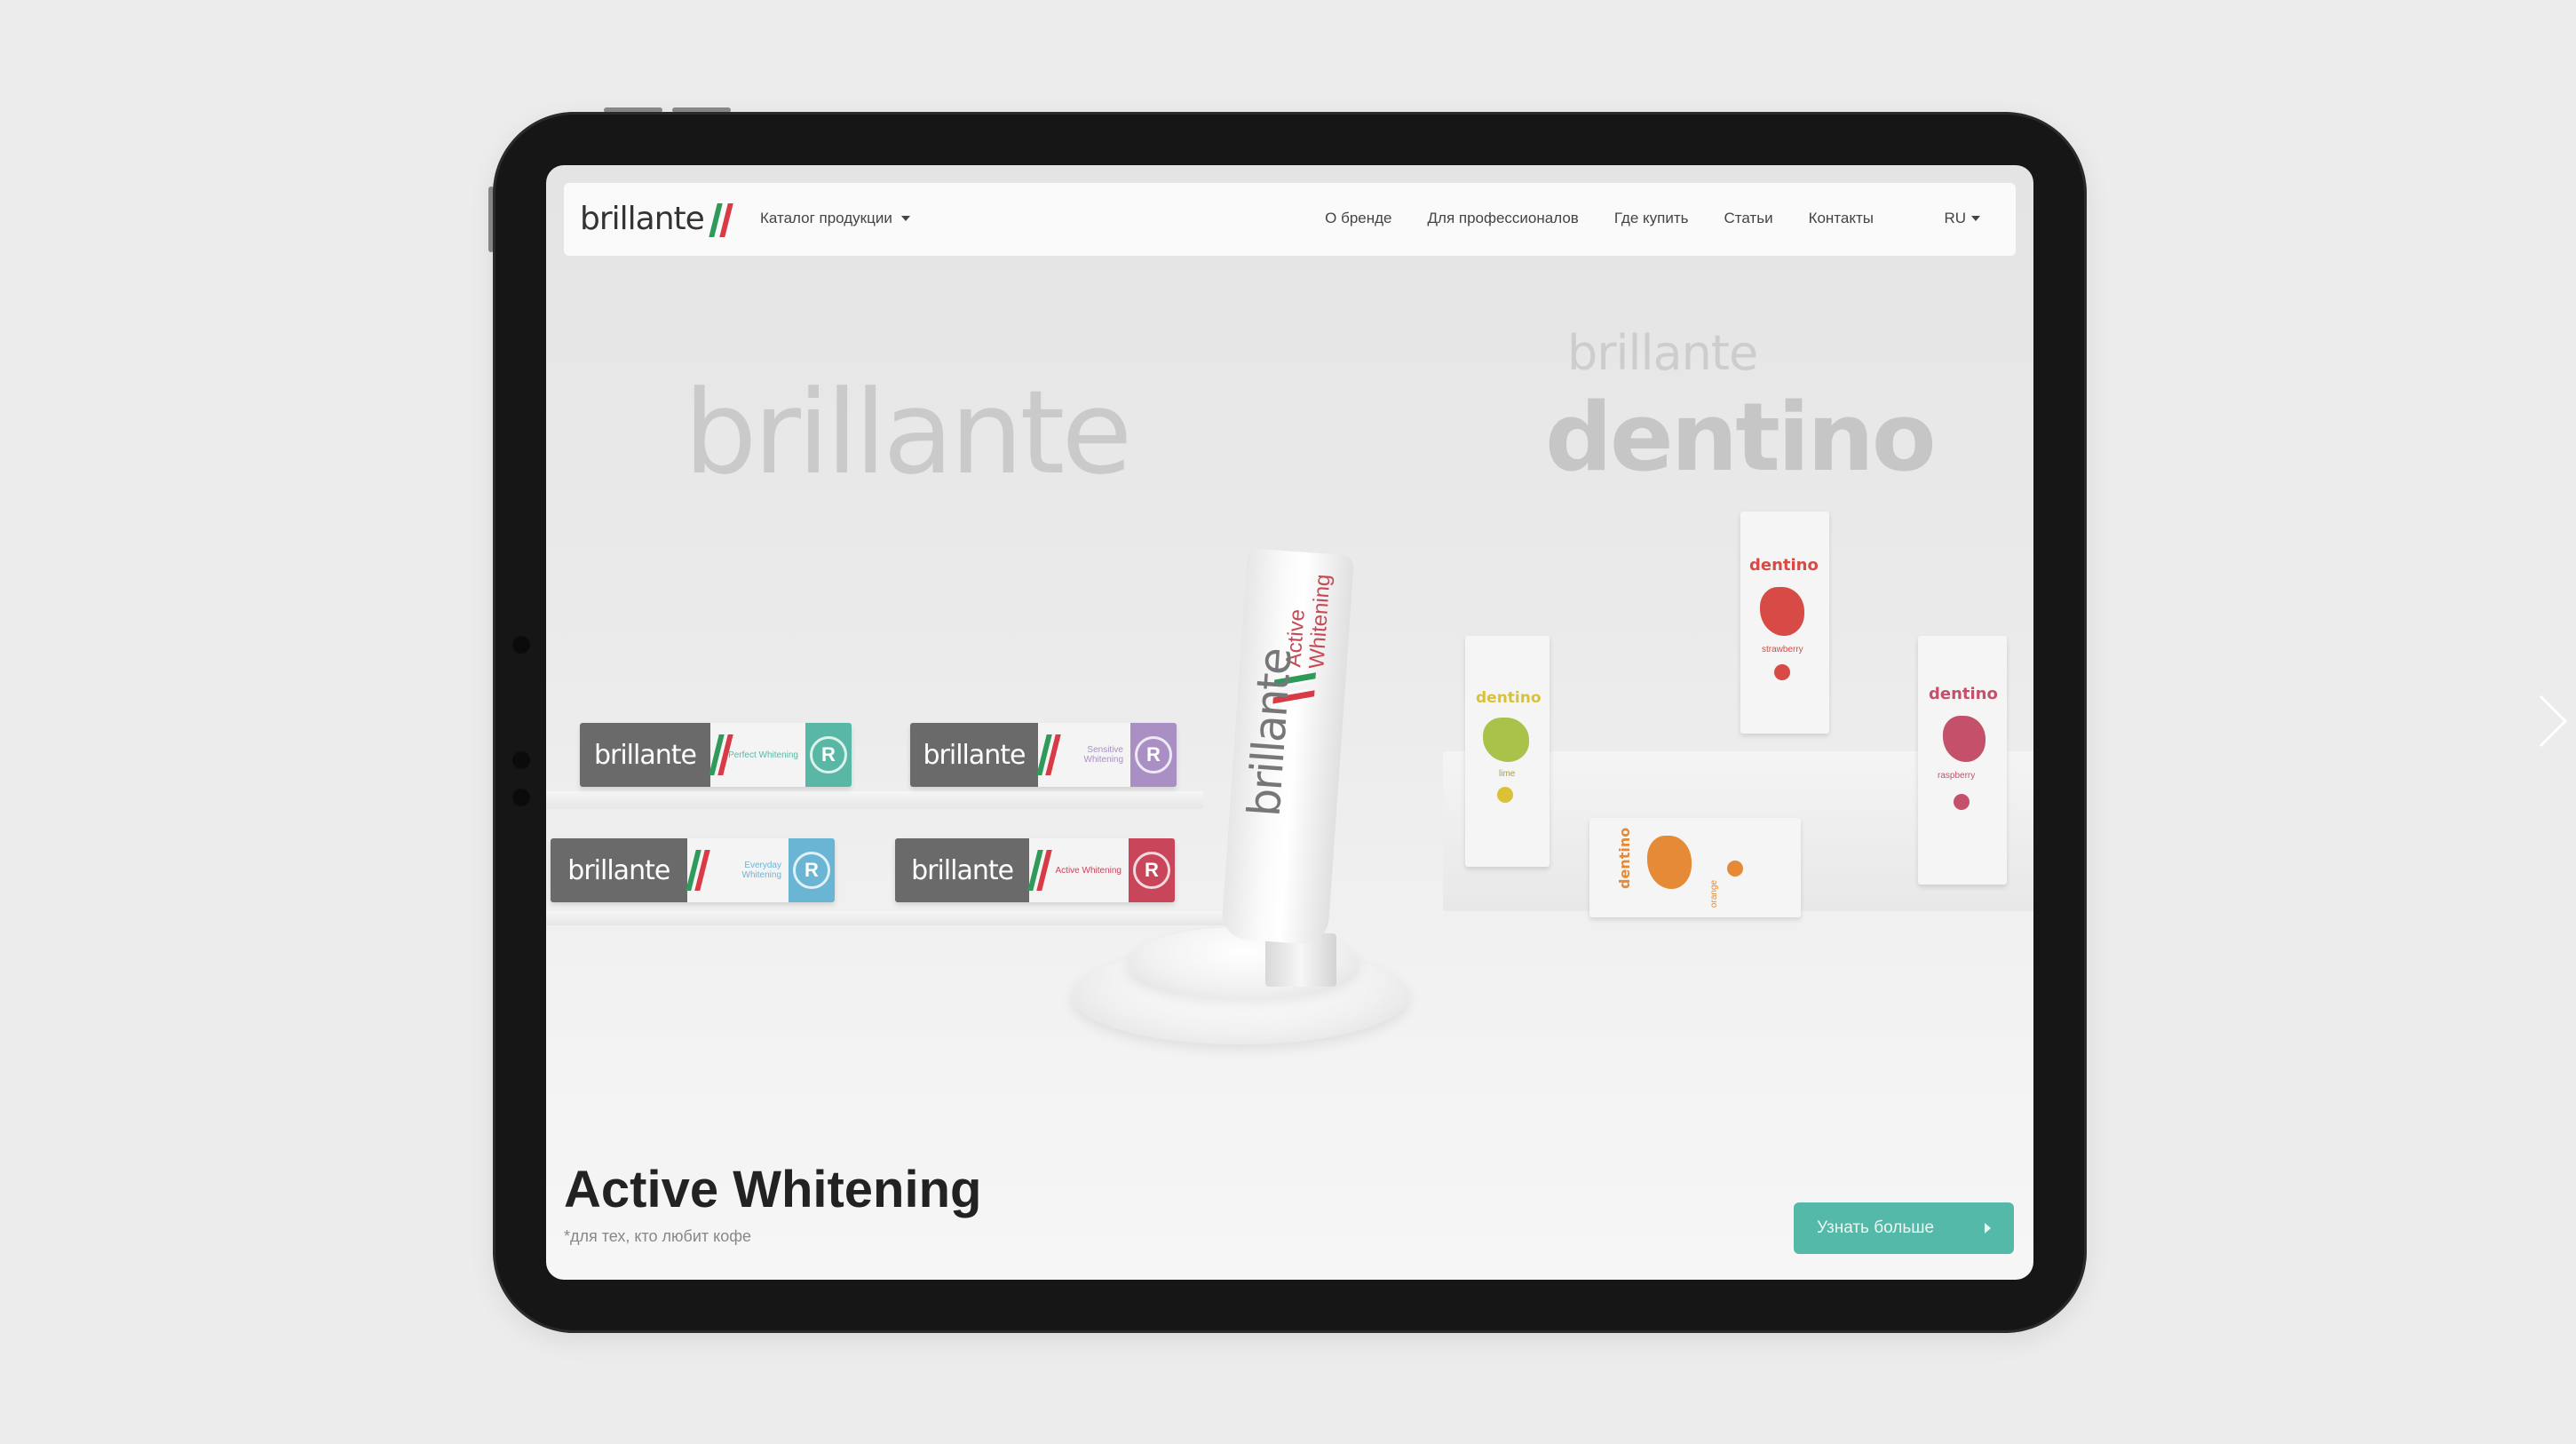 This screenshot has width=2576, height=1444. Describe the element at coordinates (1876, 1227) in the screenshot. I see `learn-more-label: Узнать больше` at that location.